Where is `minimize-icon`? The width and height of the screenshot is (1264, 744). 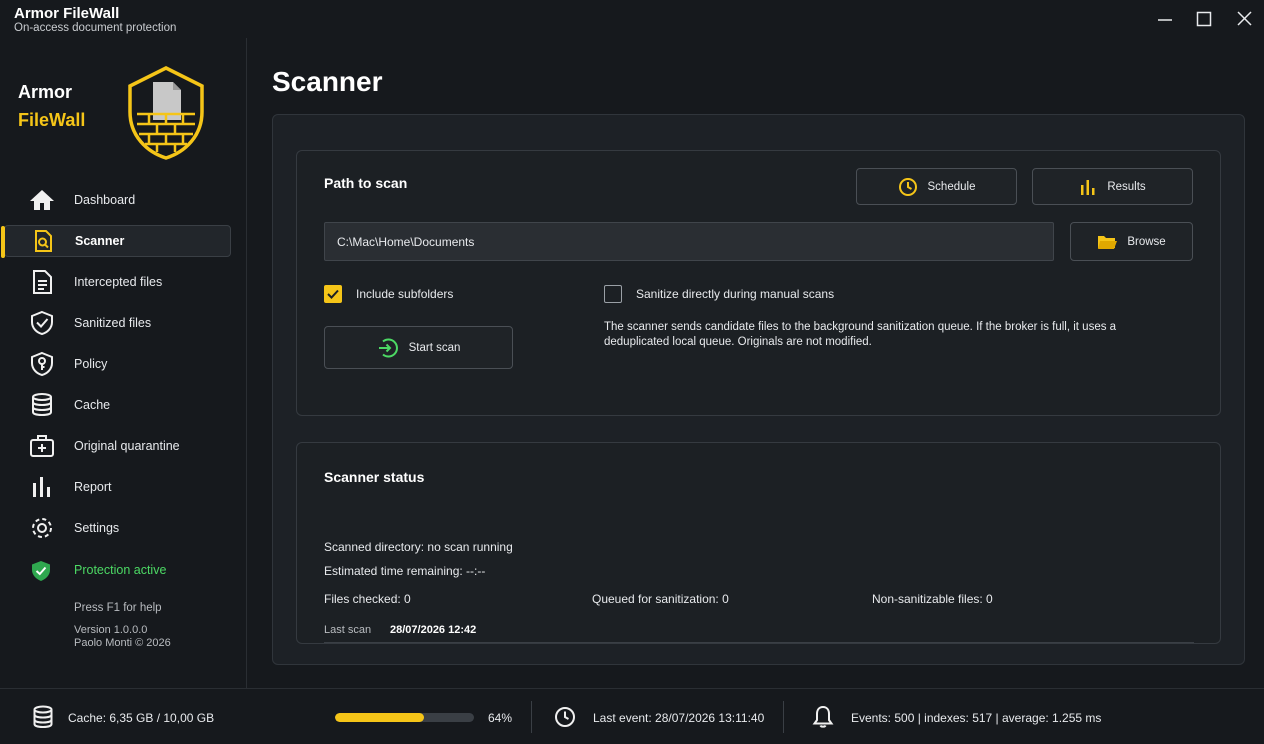 minimize-icon is located at coordinates (1165, 20).